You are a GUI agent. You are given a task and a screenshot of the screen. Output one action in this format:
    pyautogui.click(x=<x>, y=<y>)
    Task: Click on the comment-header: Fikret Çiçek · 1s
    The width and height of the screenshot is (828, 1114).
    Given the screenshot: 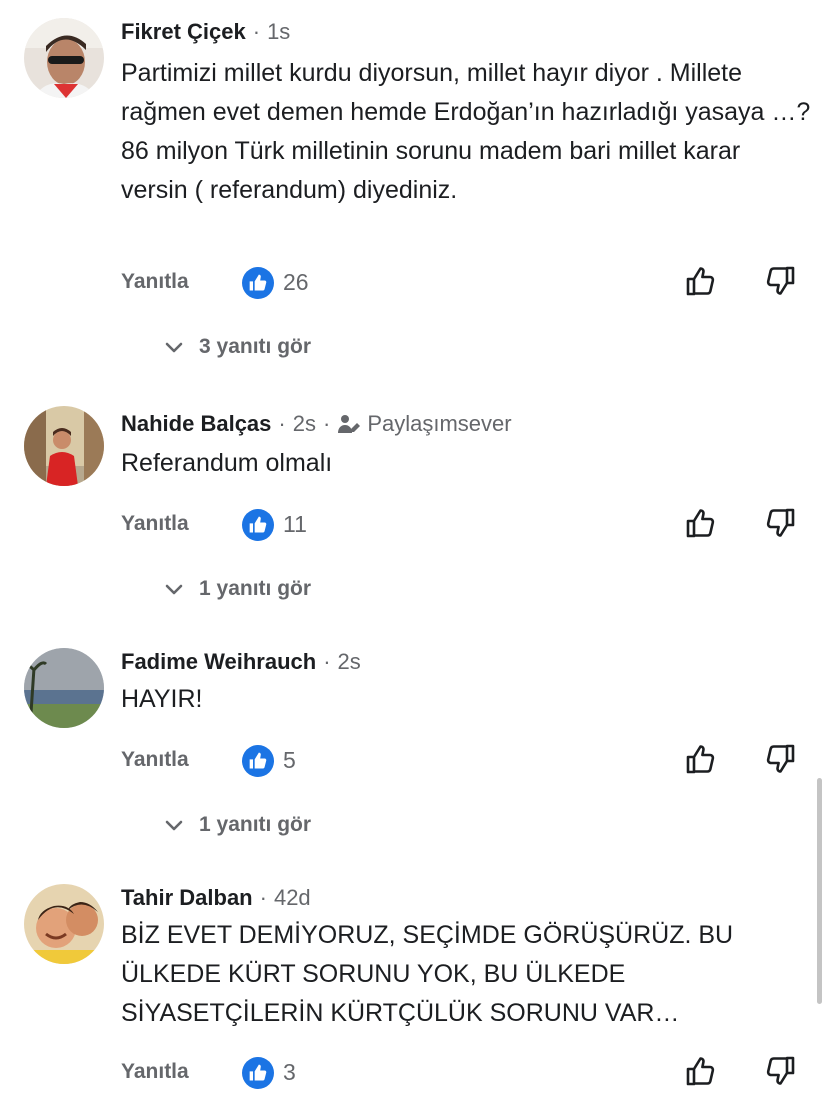 What is the action you would take?
    pyautogui.click(x=205, y=32)
    